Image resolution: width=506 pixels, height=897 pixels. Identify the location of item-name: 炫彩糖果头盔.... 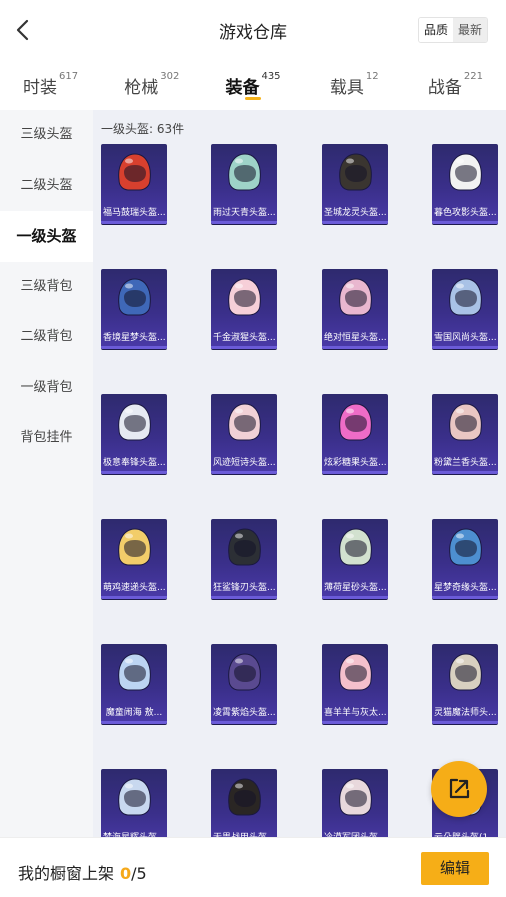
(355, 463).